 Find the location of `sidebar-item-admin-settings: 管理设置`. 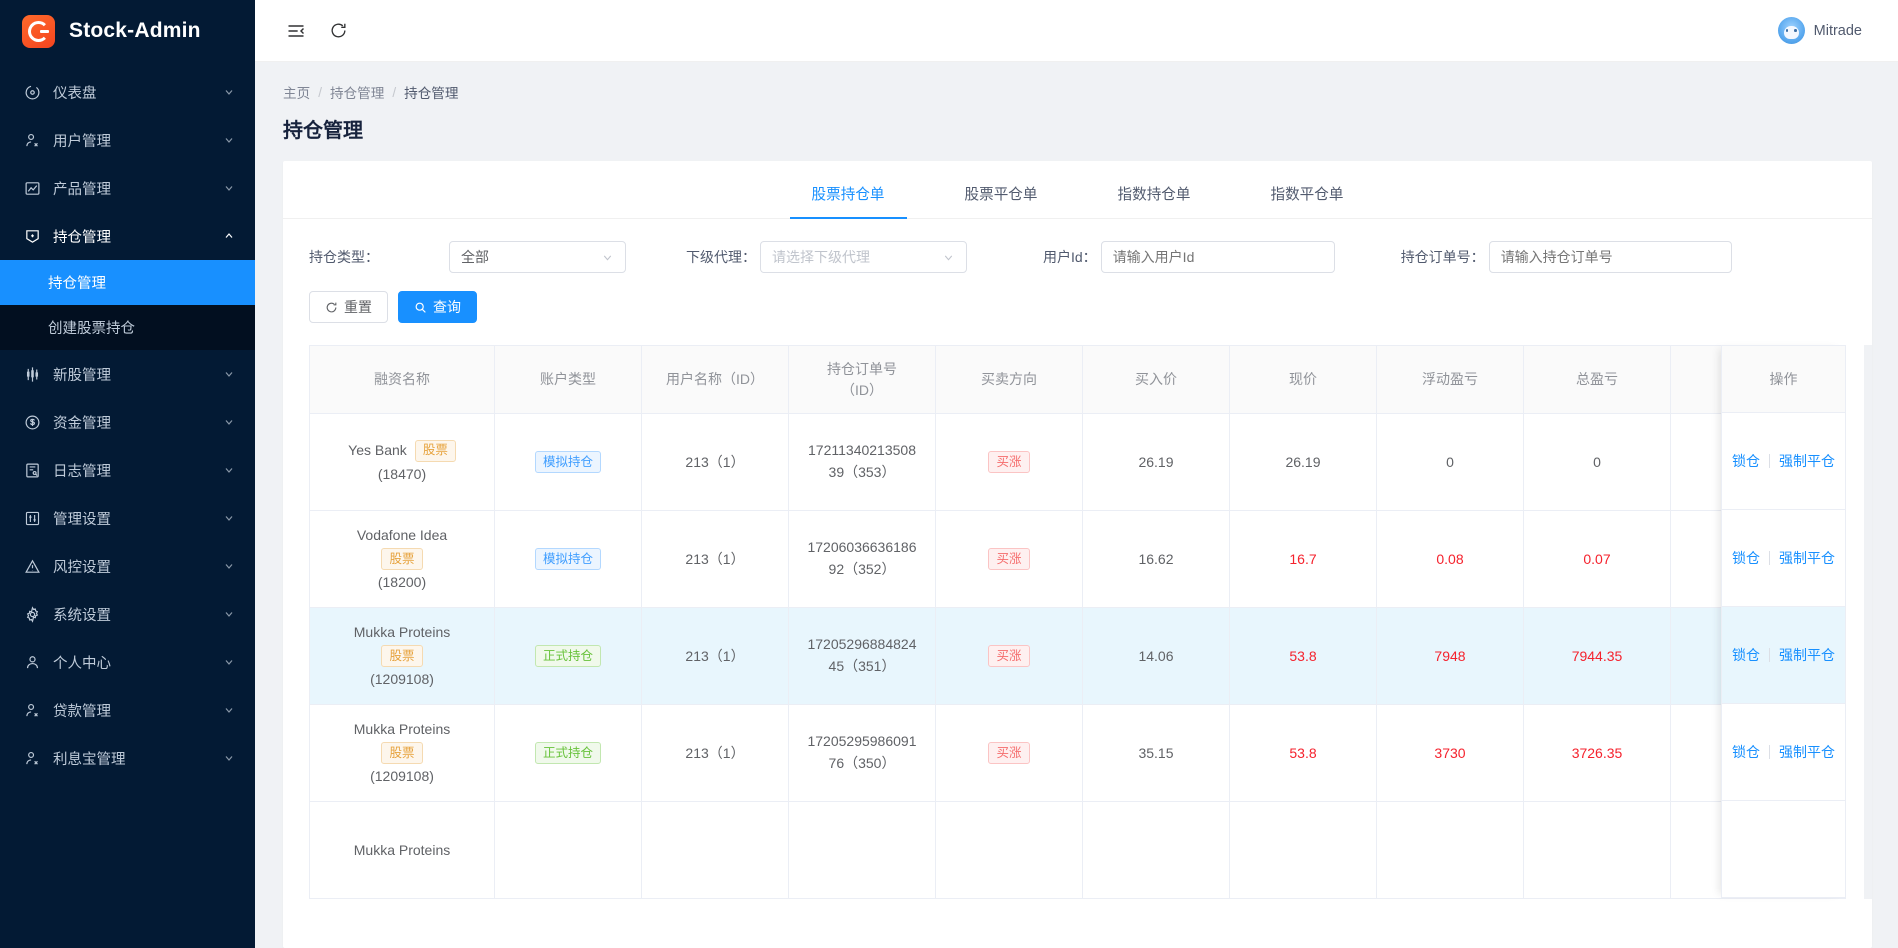

sidebar-item-admin-settings: 管理设置 is located at coordinates (127, 518).